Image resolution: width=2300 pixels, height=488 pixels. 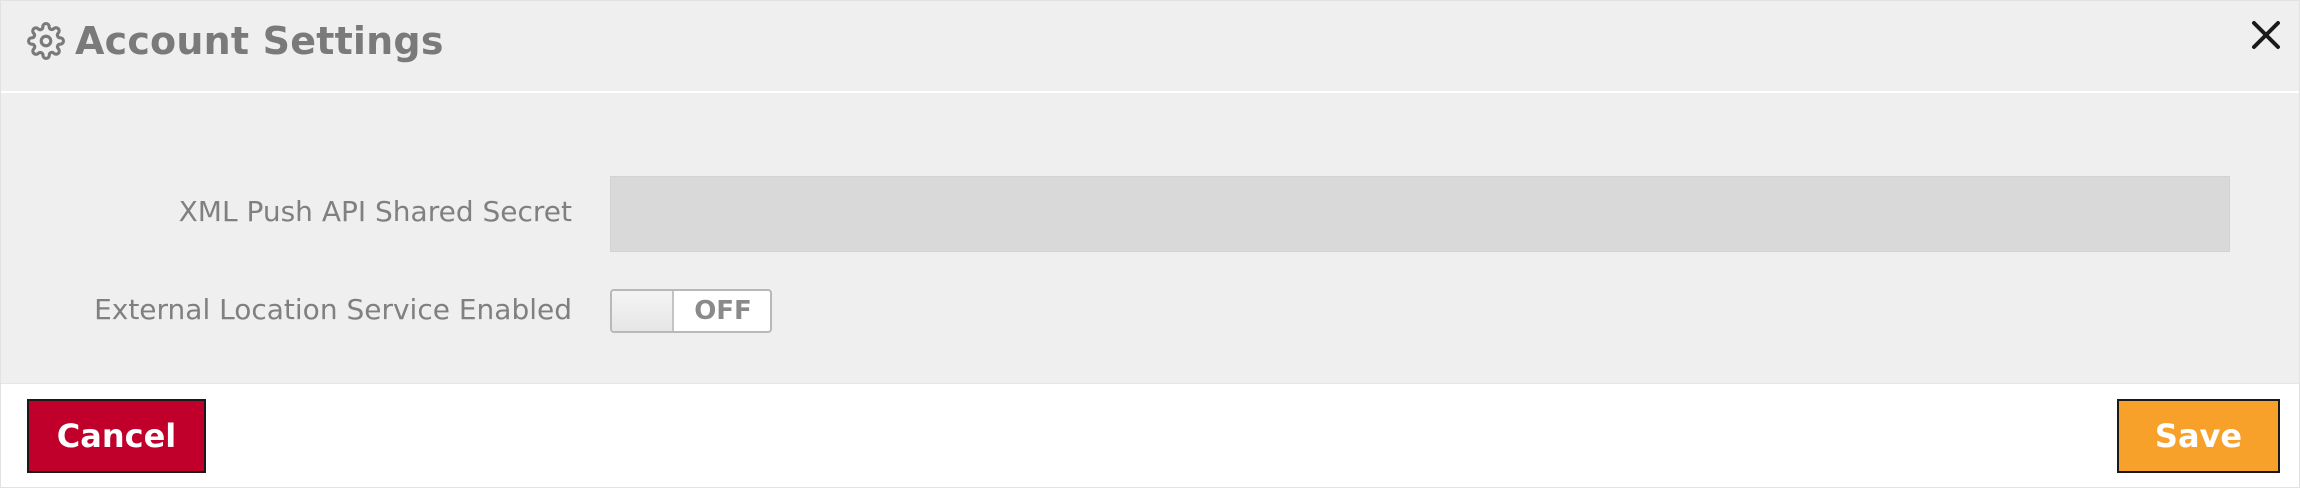 I want to click on xml-push-secret-input, so click(x=1420, y=214).